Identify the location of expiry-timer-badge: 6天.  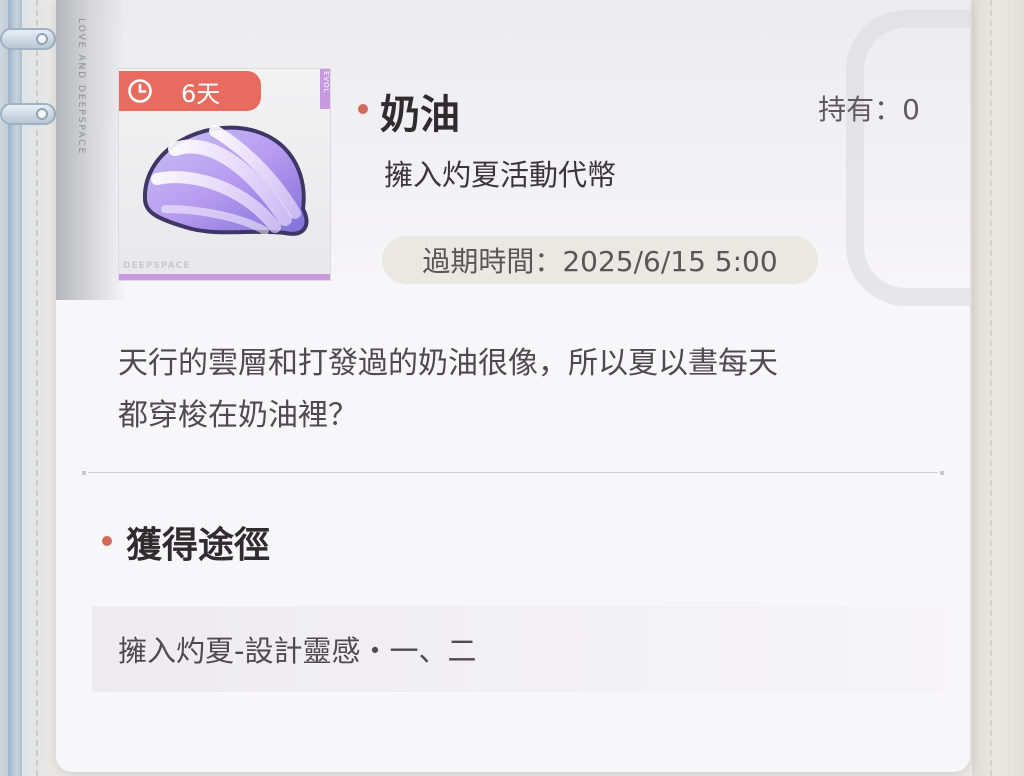
(190, 91).